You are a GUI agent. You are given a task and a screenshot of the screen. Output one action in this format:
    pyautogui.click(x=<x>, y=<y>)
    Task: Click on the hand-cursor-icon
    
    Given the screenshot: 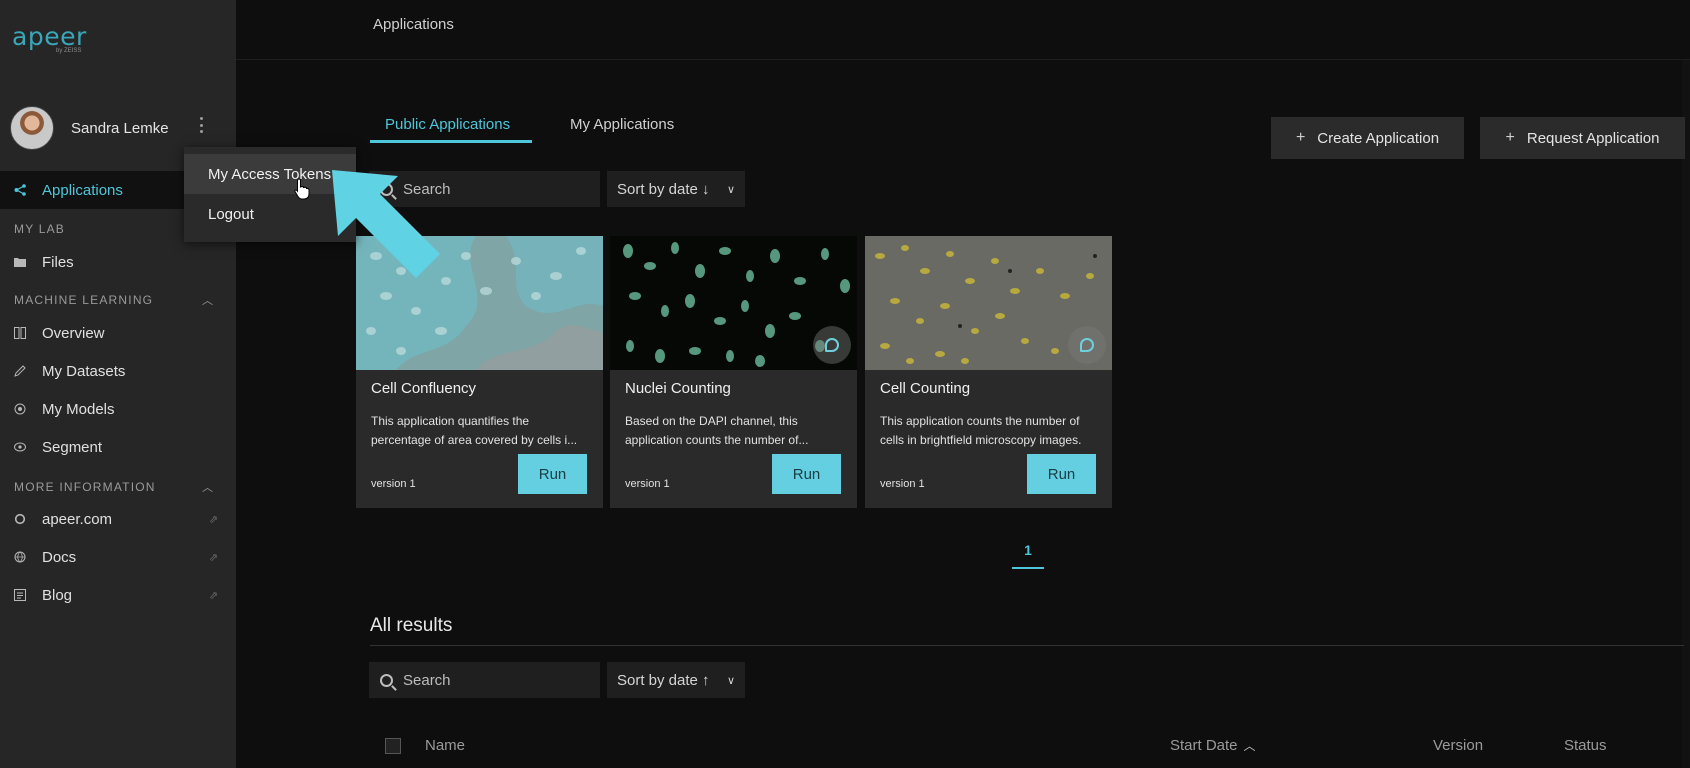 What is the action you would take?
    pyautogui.click(x=302, y=189)
    